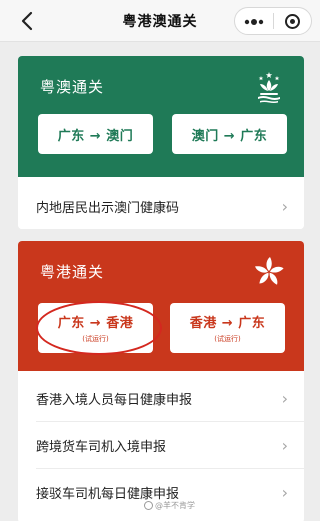 This screenshot has width=320, height=521. Describe the element at coordinates (101, 447) in the screenshot. I see `list-item-label: 跨境货车司机入境申报` at that location.